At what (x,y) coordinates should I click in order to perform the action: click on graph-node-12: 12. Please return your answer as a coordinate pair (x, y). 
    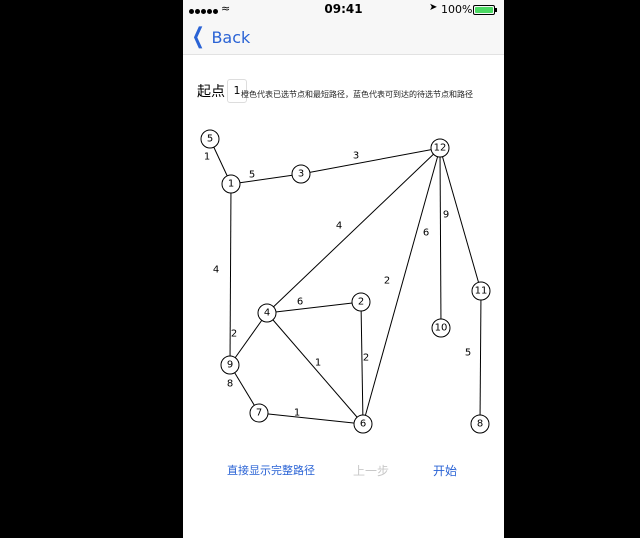
    Looking at the image, I should click on (440, 148).